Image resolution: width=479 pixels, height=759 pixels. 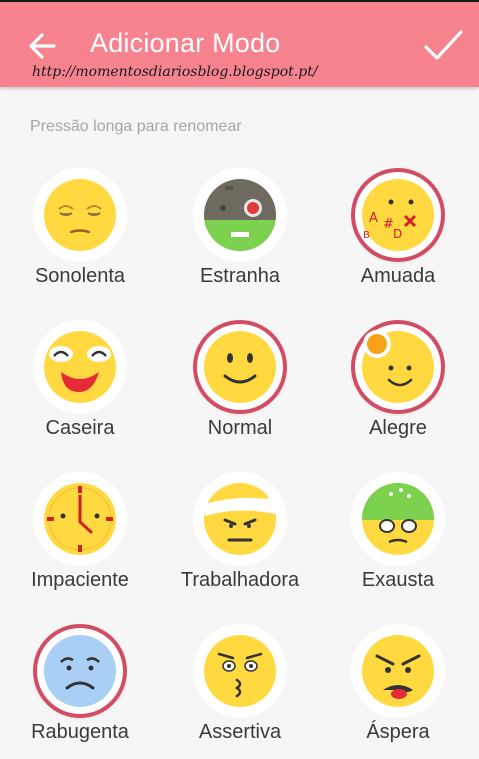 I want to click on mood-label: Exausta, so click(x=398, y=580).